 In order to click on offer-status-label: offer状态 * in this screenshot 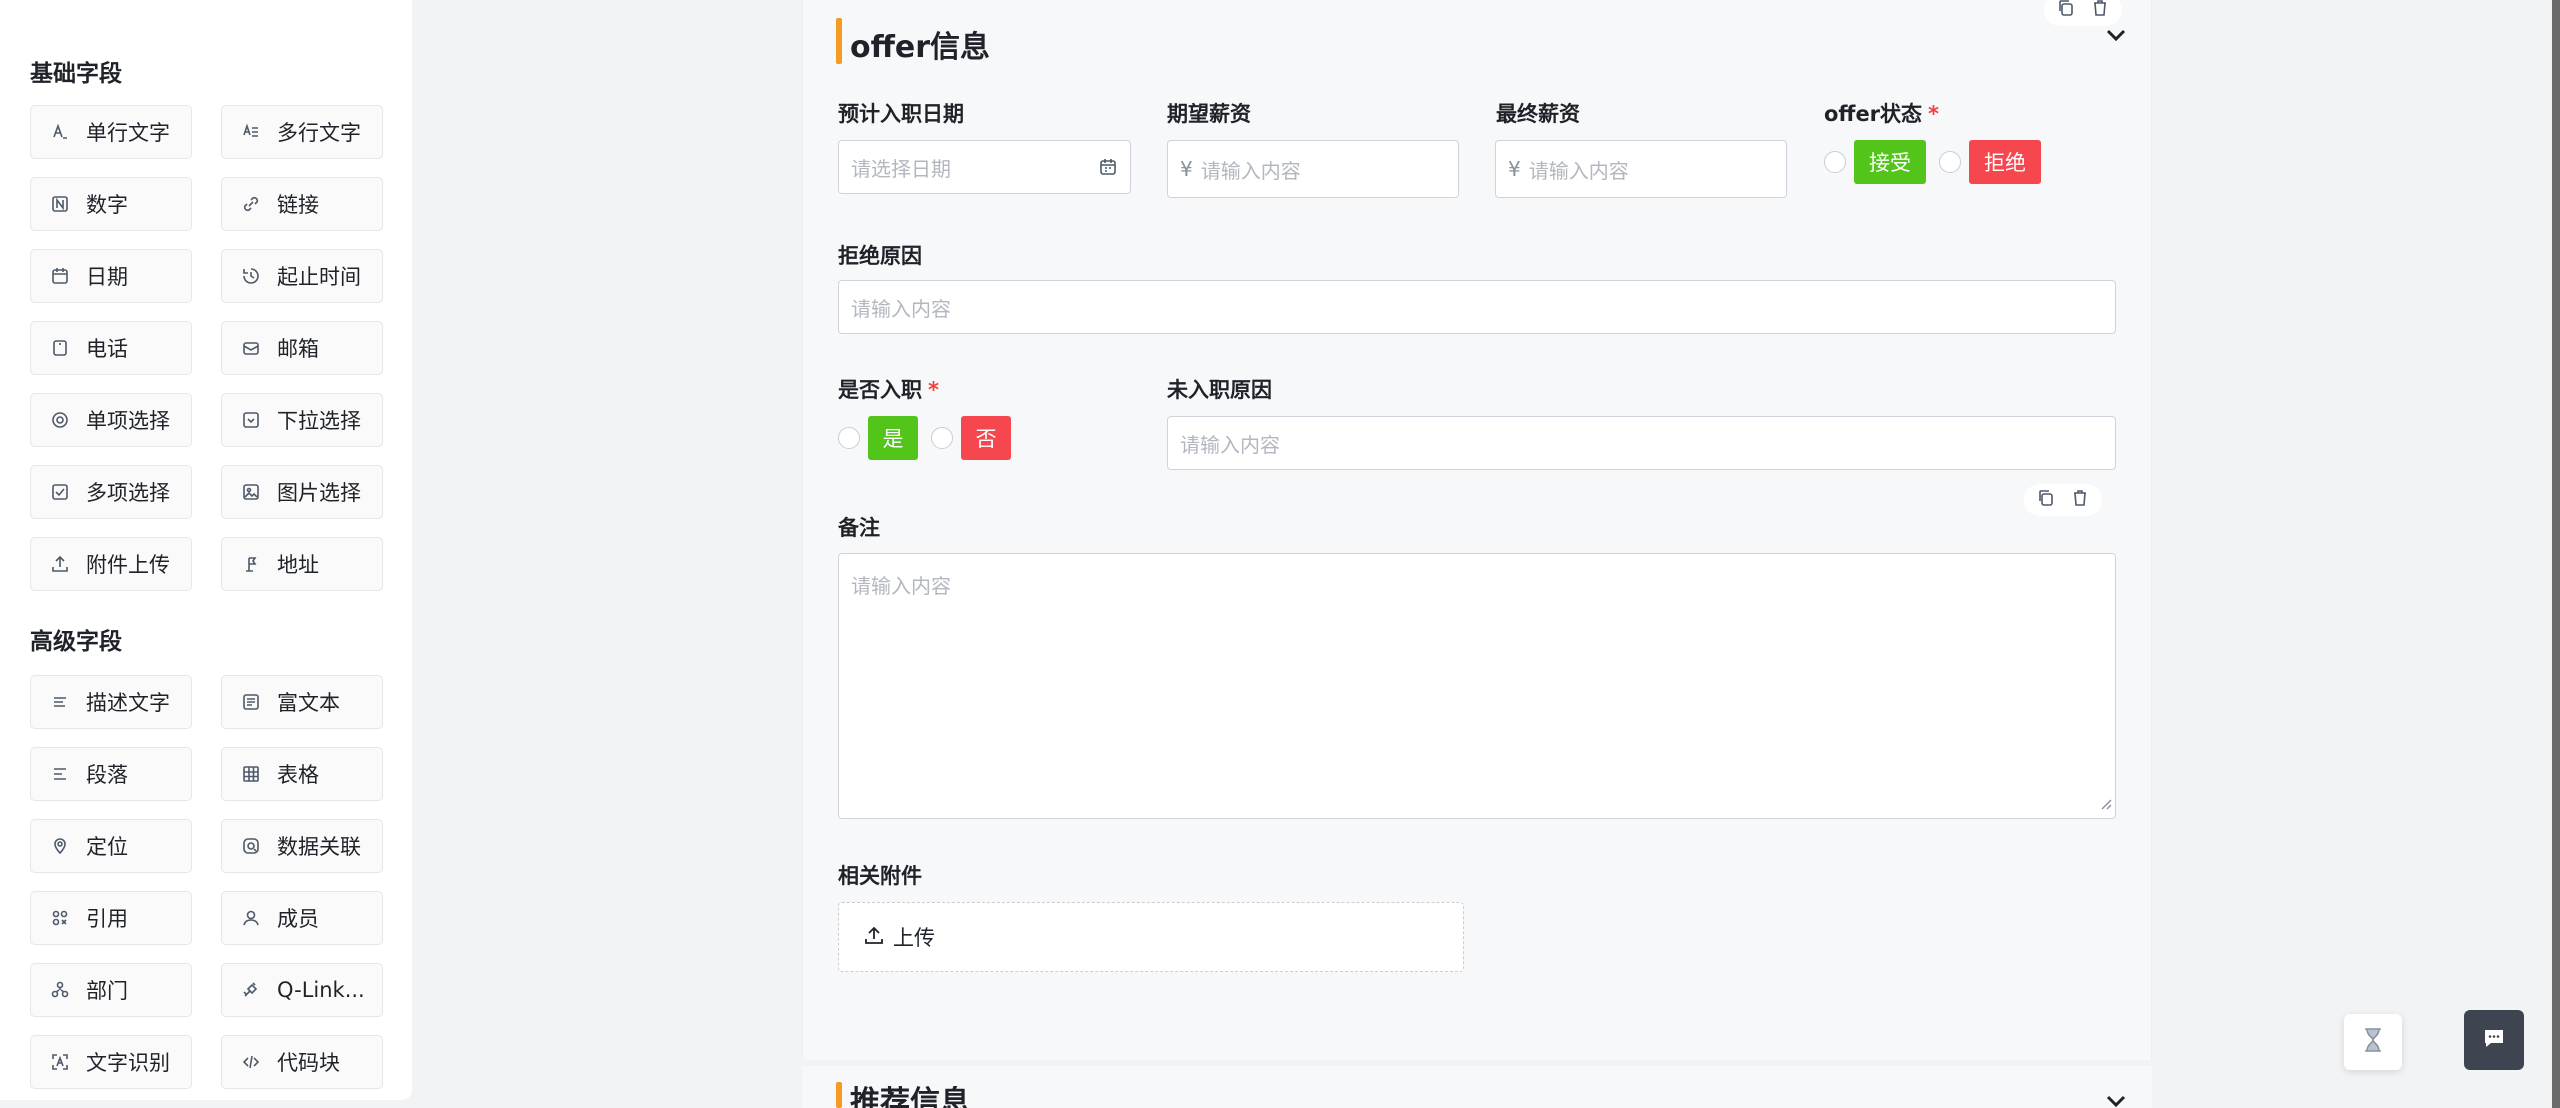, I will do `click(1881, 113)`.